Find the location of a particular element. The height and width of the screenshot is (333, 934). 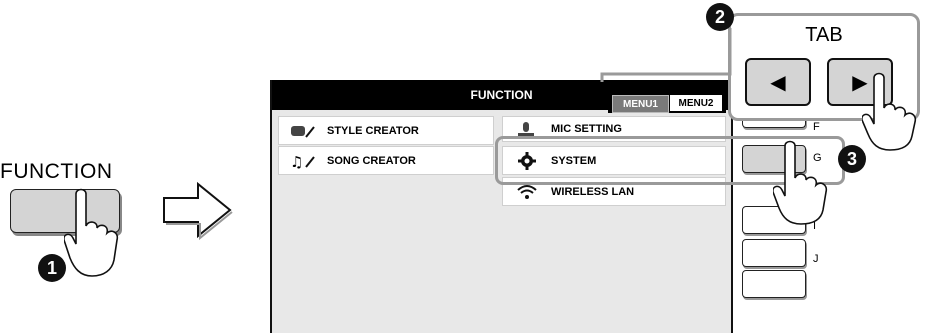

menu-item-song-creator: ♫ SONG CREATOR is located at coordinates (386, 160).